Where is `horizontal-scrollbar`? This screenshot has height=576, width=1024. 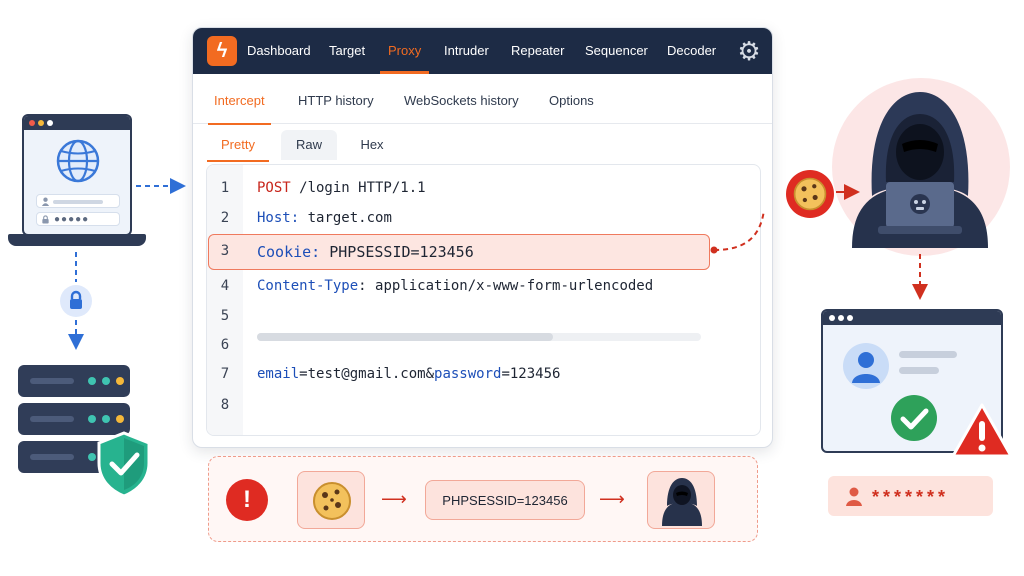 horizontal-scrollbar is located at coordinates (479, 337).